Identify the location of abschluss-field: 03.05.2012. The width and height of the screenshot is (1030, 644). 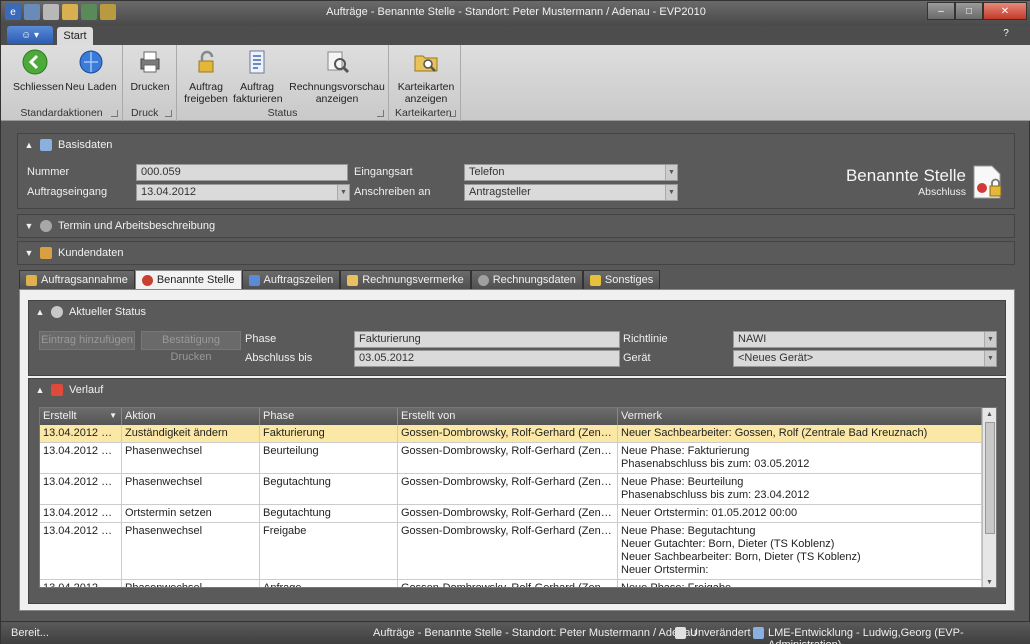
(487, 358).